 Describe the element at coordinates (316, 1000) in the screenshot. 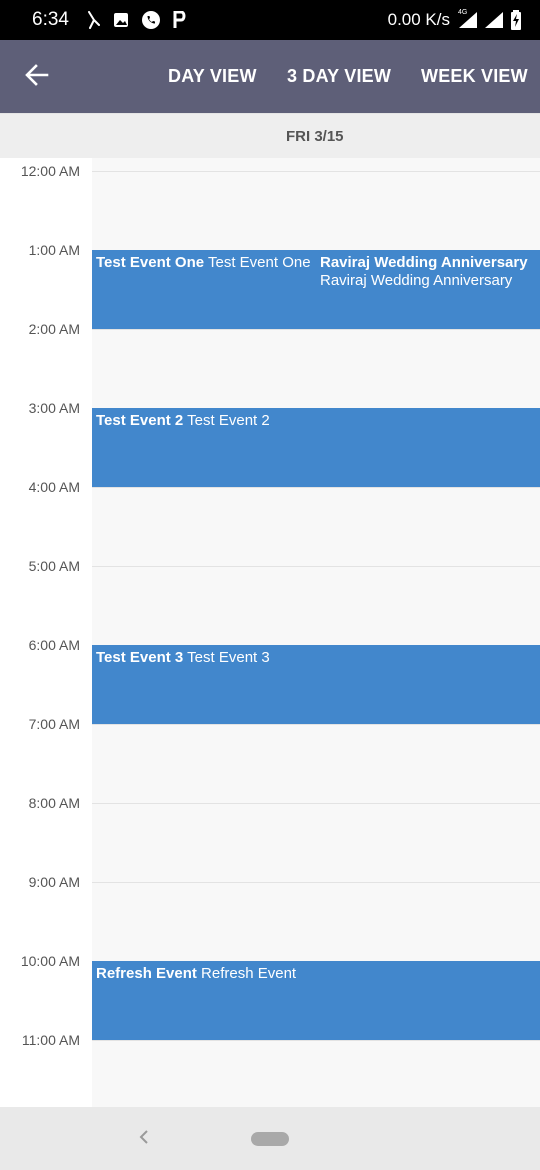

I see `calendar-event: Refresh Event Refresh Event` at that location.